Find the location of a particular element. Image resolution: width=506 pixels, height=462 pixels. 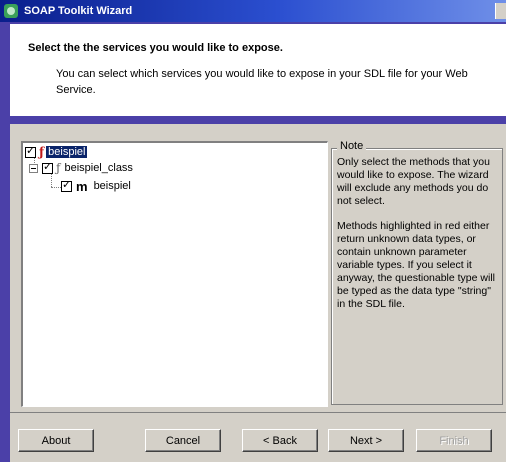

service-checkbox is located at coordinates (30, 151).